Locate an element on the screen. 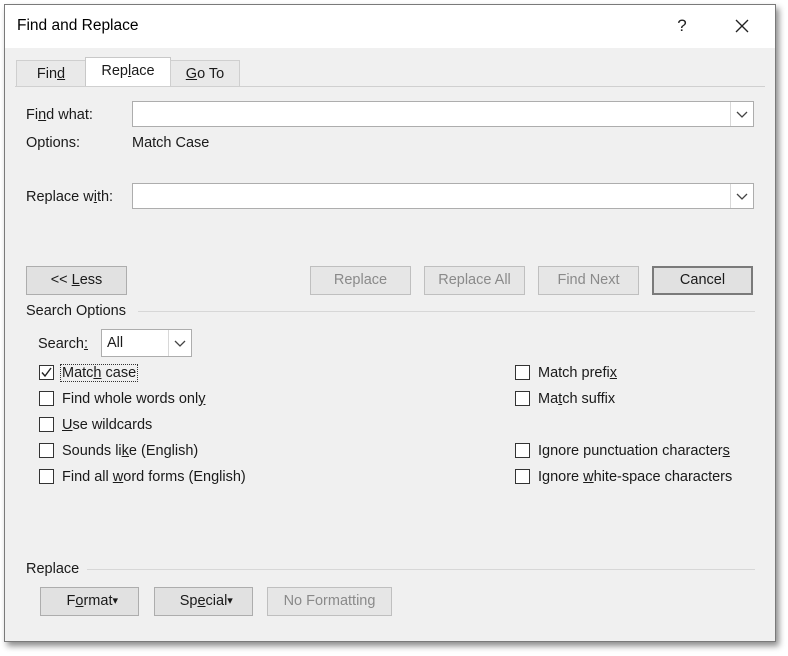  match-case-checkbox is located at coordinates (46, 372).